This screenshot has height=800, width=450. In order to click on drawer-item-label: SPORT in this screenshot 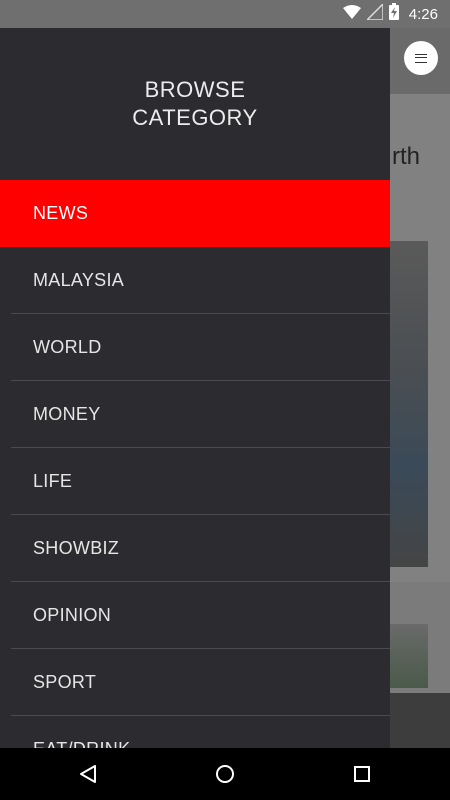, I will do `click(65, 682)`.